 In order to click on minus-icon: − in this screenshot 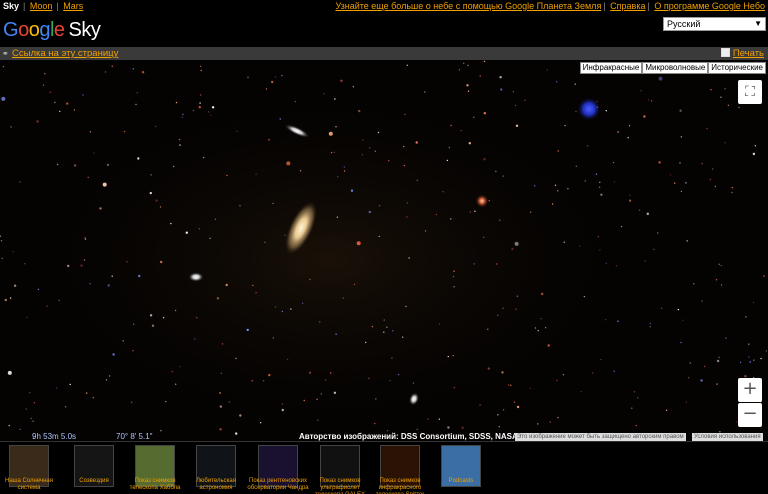, I will do `click(750, 413)`.